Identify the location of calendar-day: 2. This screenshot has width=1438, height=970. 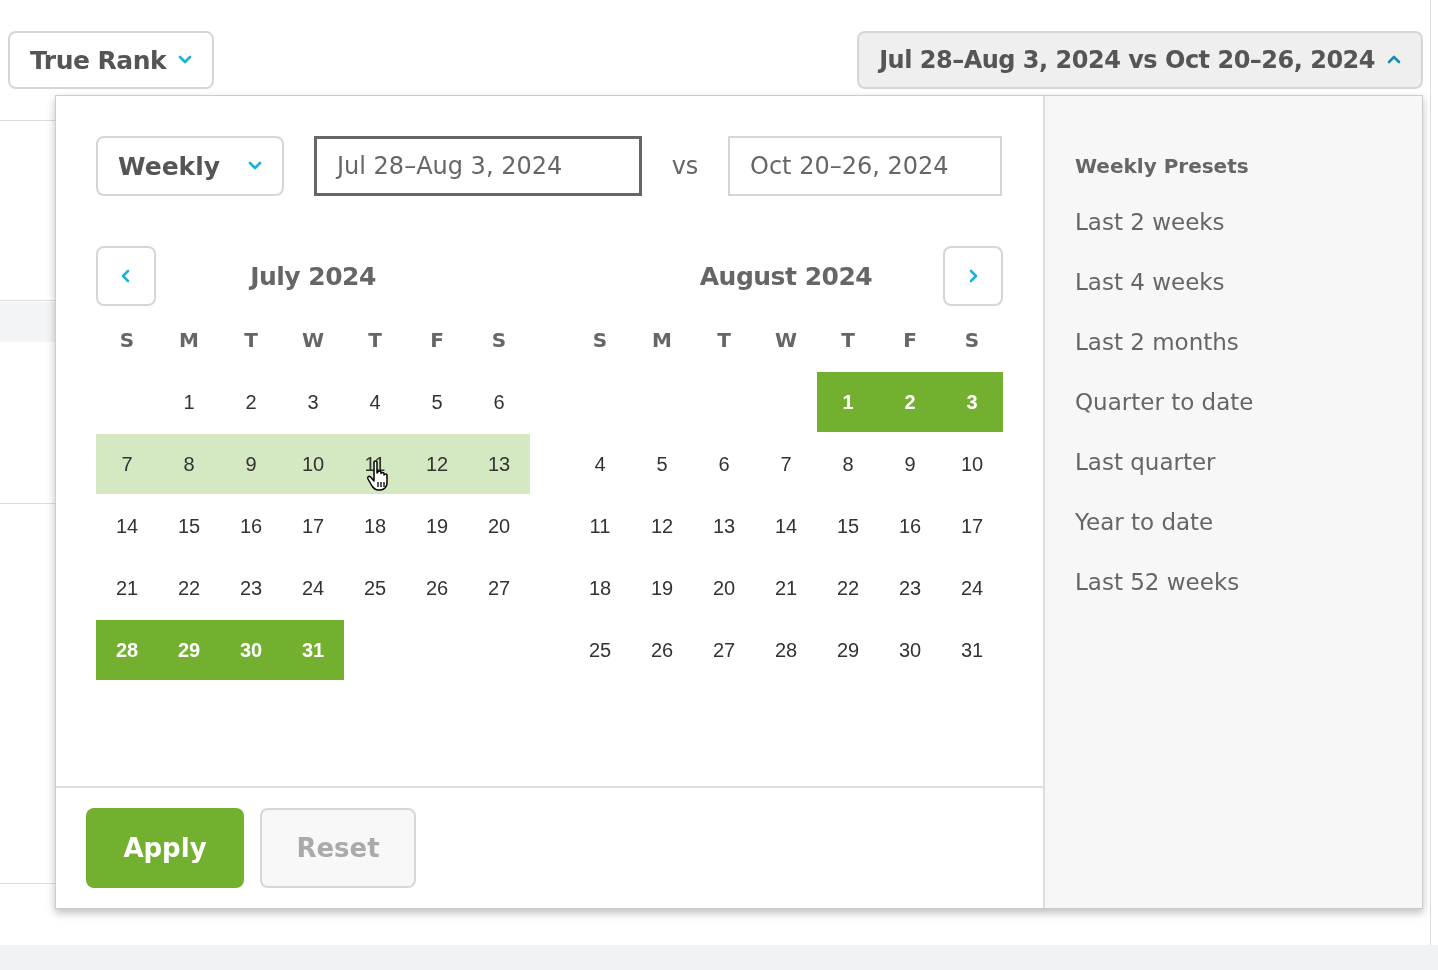
(251, 402).